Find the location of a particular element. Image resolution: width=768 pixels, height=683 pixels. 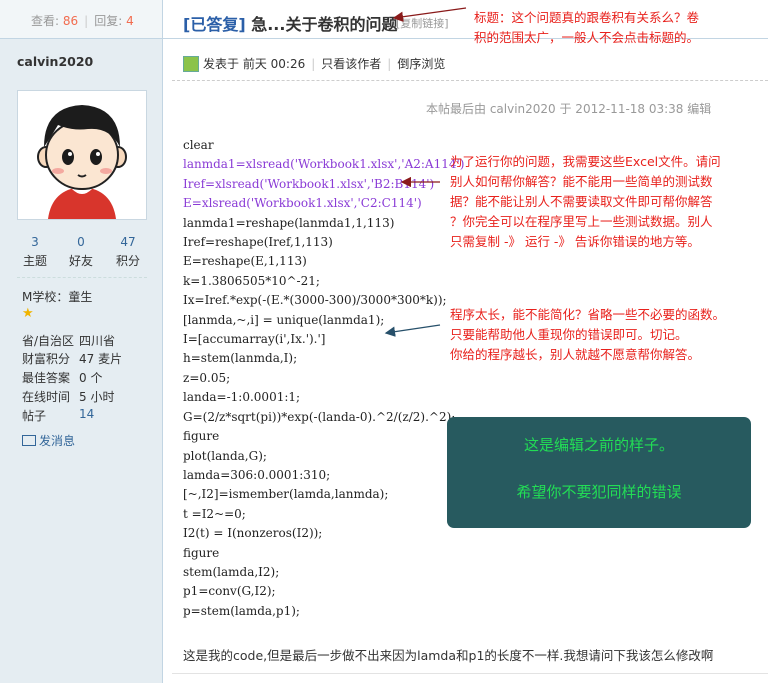

annotation-arrows is located at coordinates (425, 172).